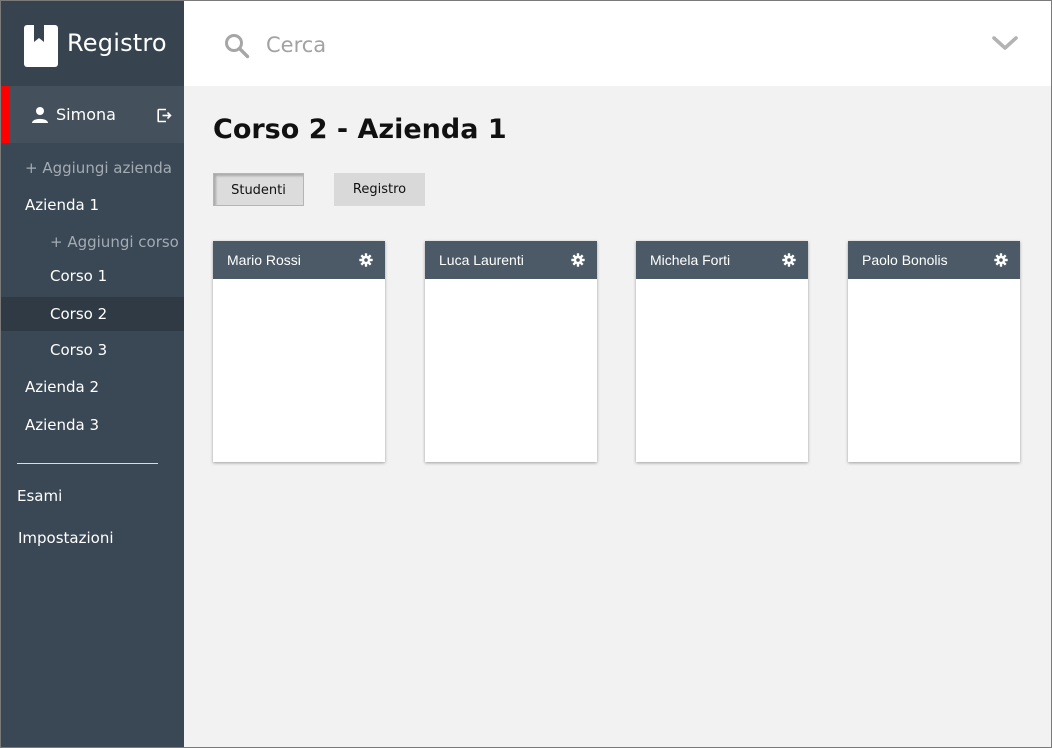 This screenshot has height=748, width=1052. Describe the element at coordinates (576, 45) in the screenshot. I see `search-input` at that location.